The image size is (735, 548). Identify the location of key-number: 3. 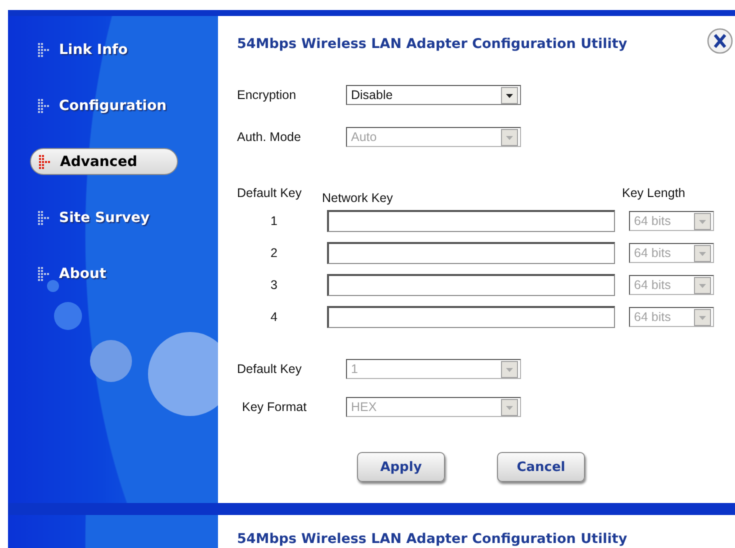
(274, 285).